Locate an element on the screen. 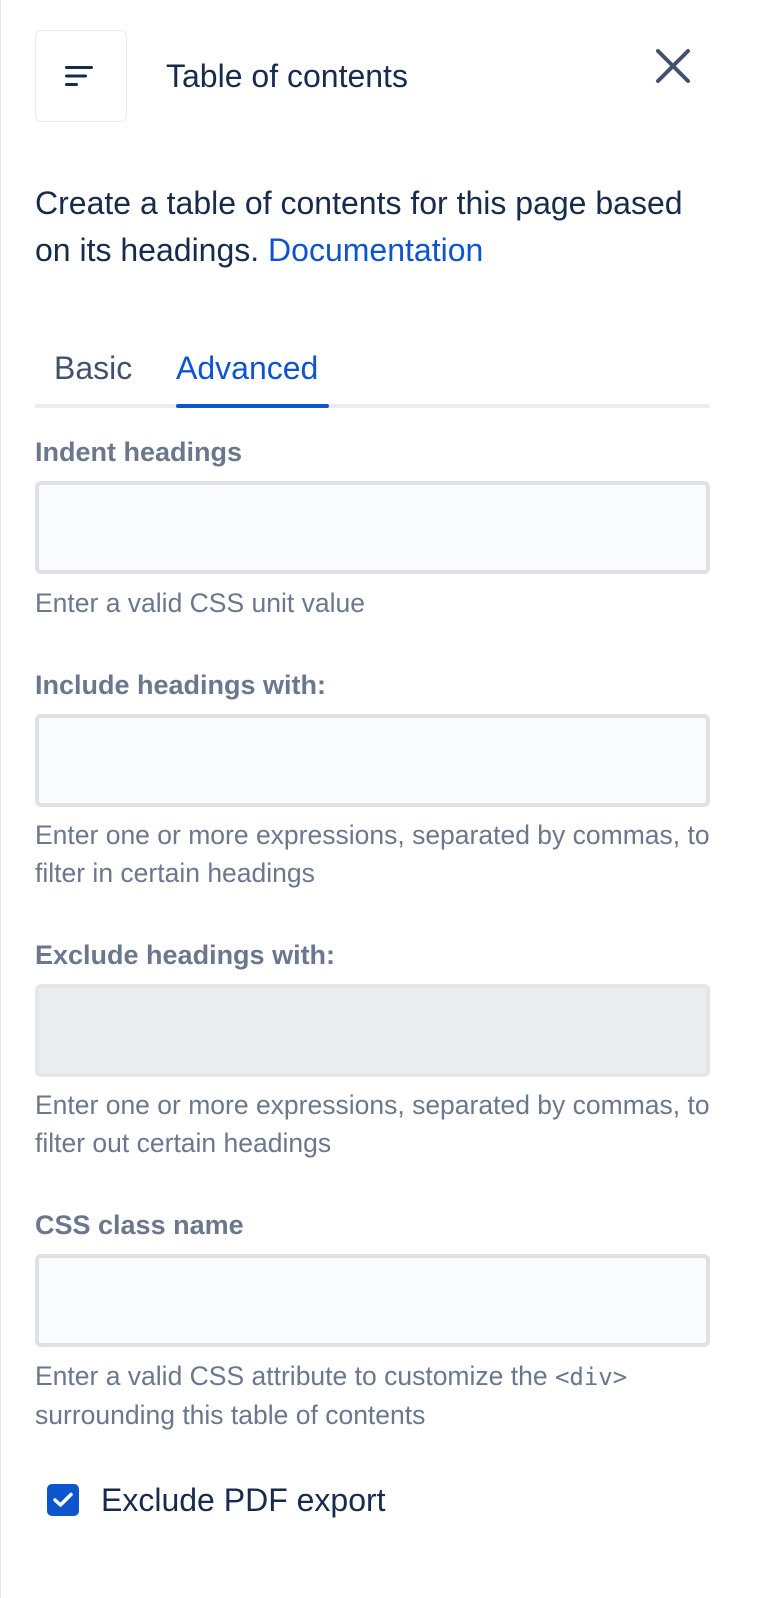 The width and height of the screenshot is (757, 1598). exclude-headings-label: Exclude headings with: is located at coordinates (185, 955).